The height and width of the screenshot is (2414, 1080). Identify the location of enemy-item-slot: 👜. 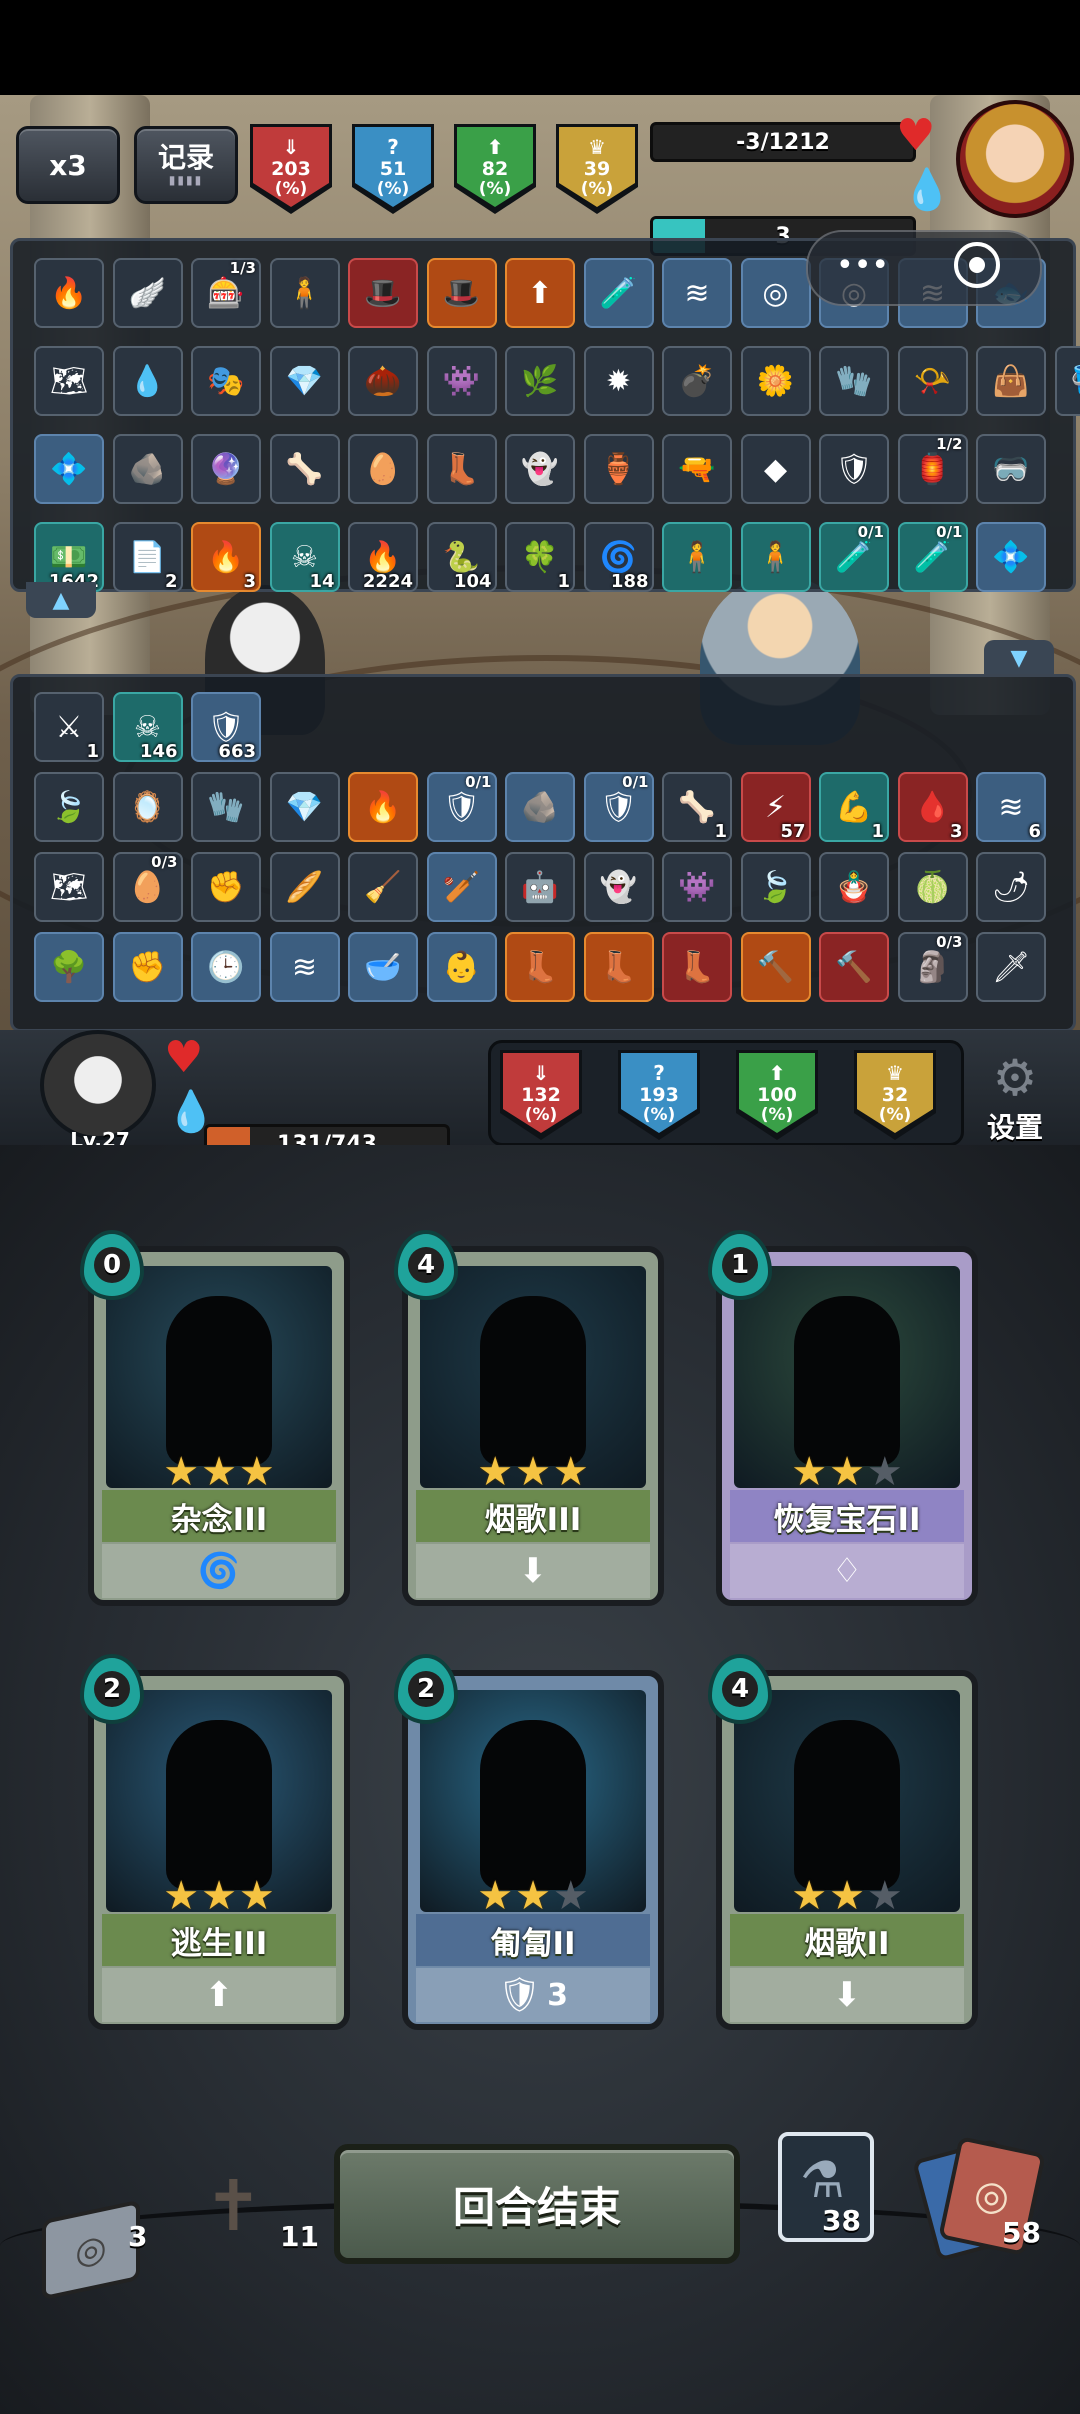
(1011, 381).